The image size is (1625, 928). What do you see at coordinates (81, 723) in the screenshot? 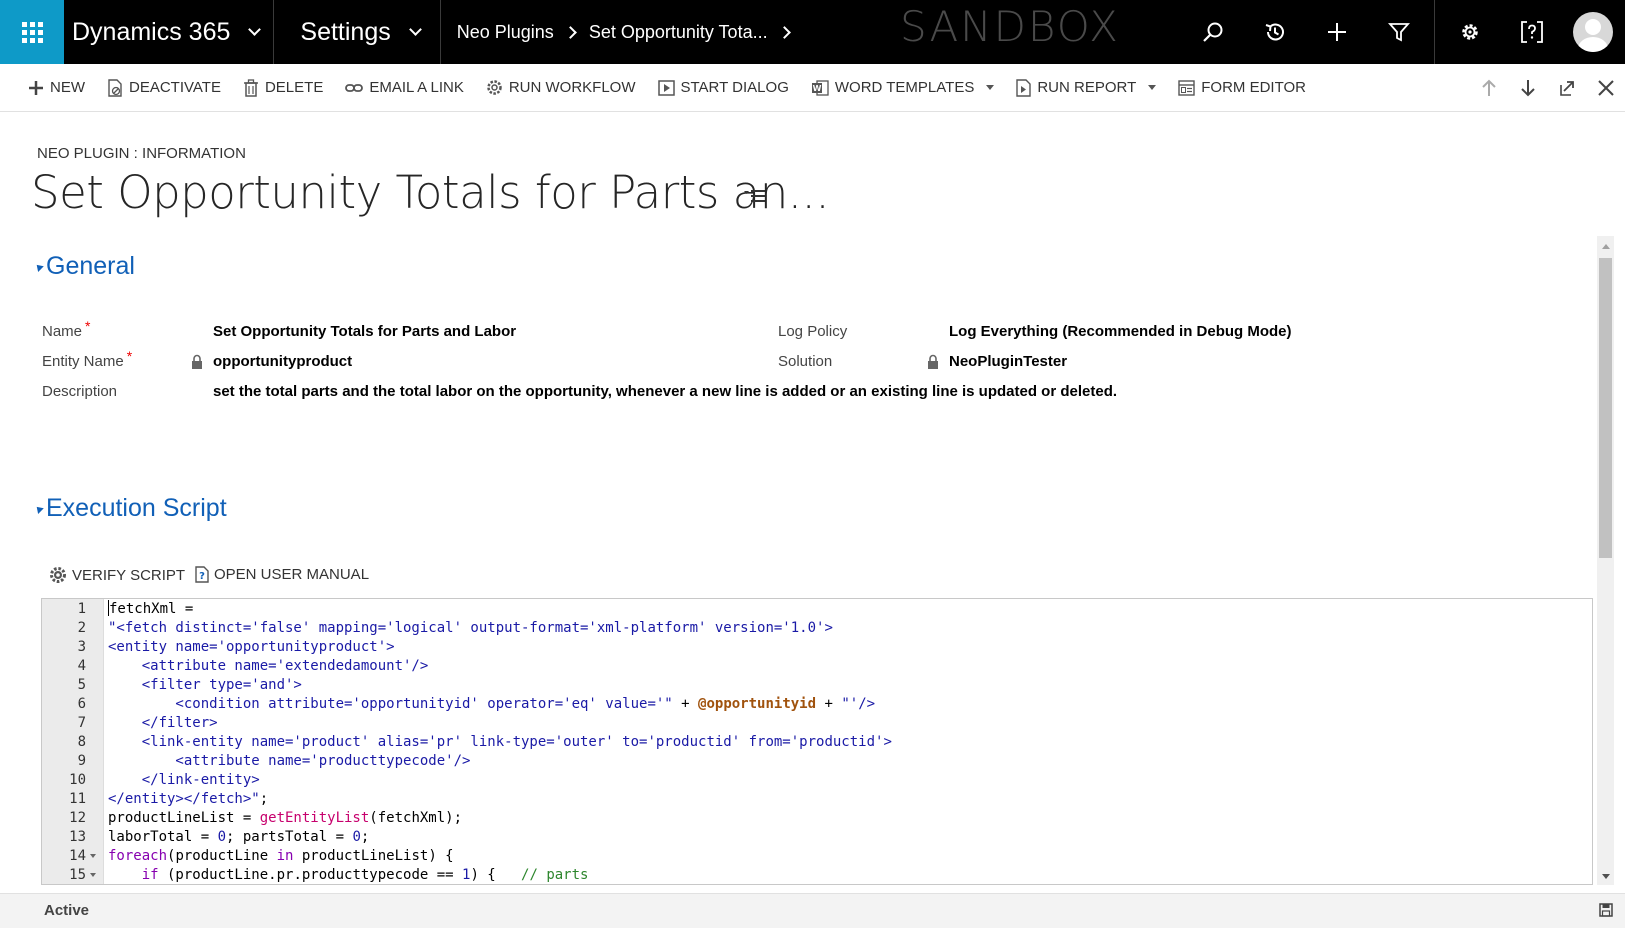
I see `line-number: 7` at bounding box center [81, 723].